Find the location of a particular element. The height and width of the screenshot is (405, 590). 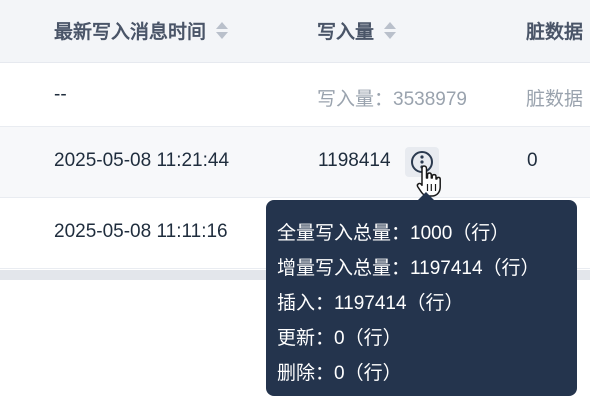

cell-time: 2025-05-08 11:21:44 is located at coordinates (142, 160).